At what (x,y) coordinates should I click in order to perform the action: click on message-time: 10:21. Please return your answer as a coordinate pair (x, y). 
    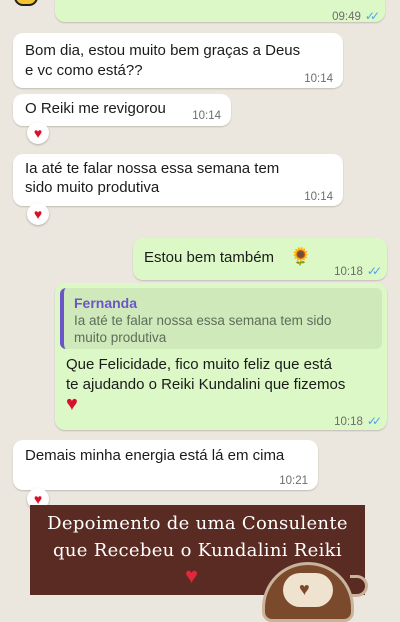
    Looking at the image, I should click on (293, 481).